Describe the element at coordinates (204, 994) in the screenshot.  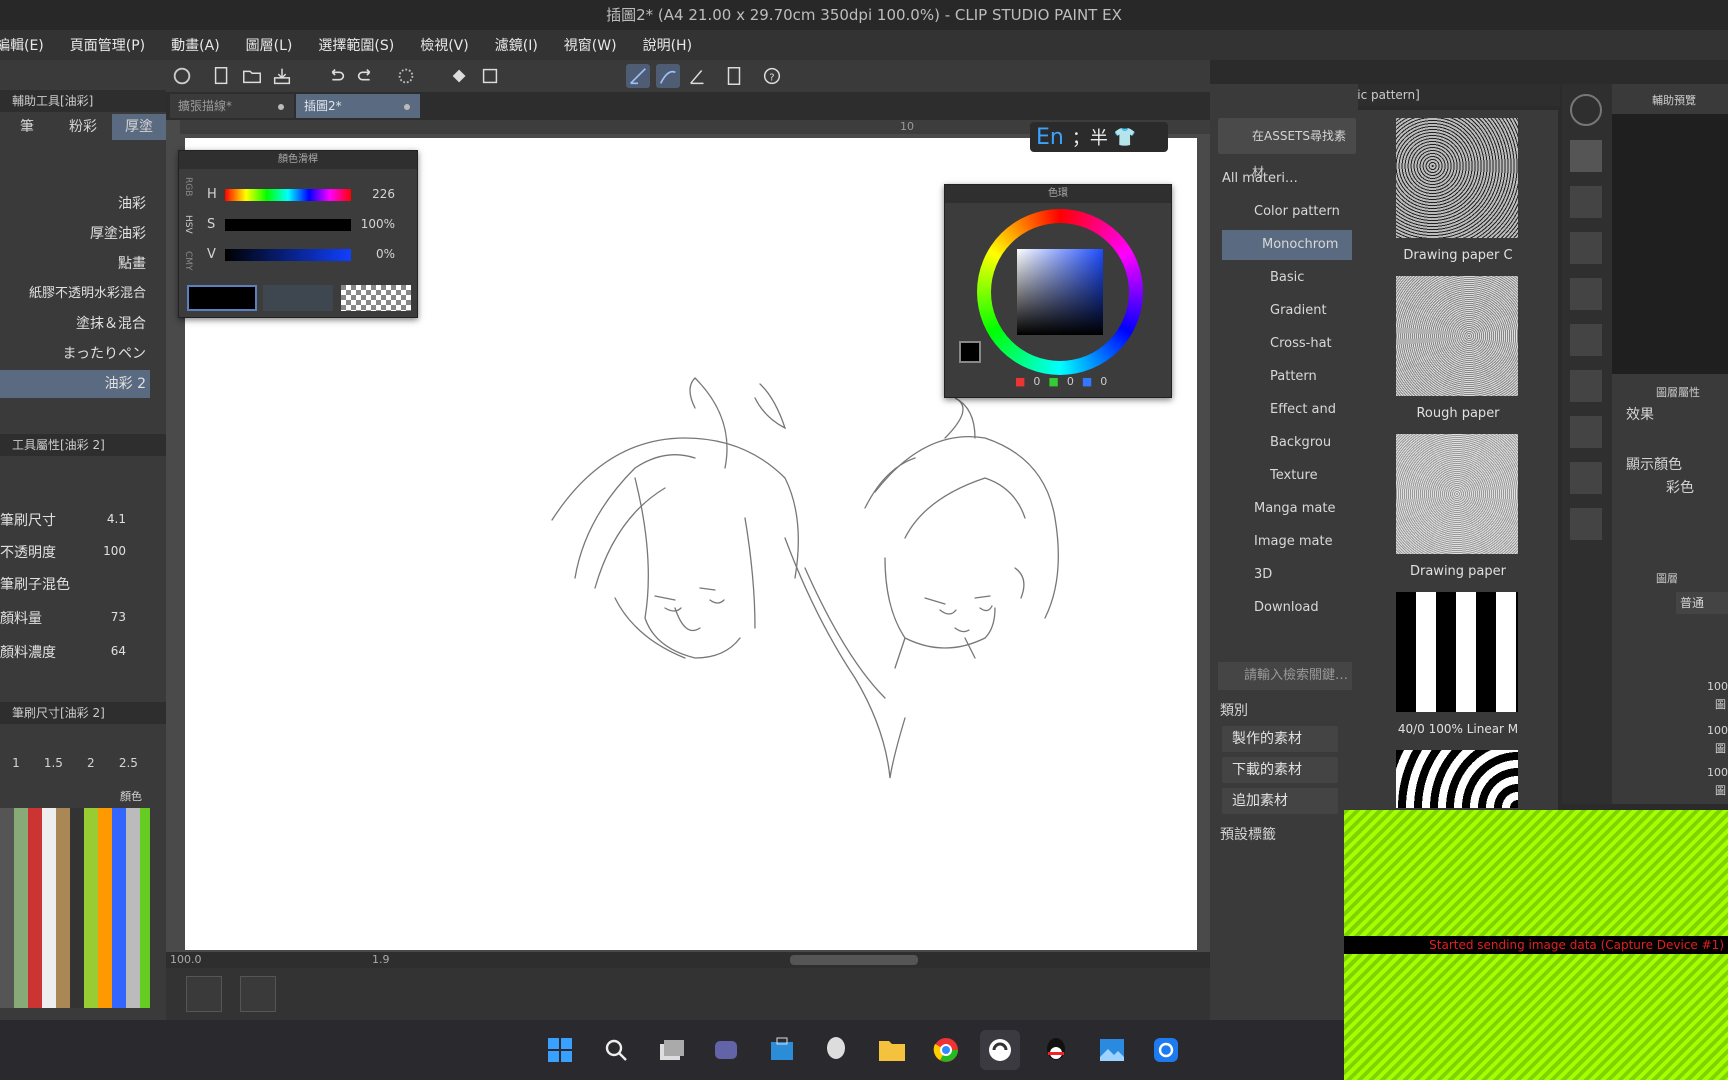
I see `frame-icon` at that location.